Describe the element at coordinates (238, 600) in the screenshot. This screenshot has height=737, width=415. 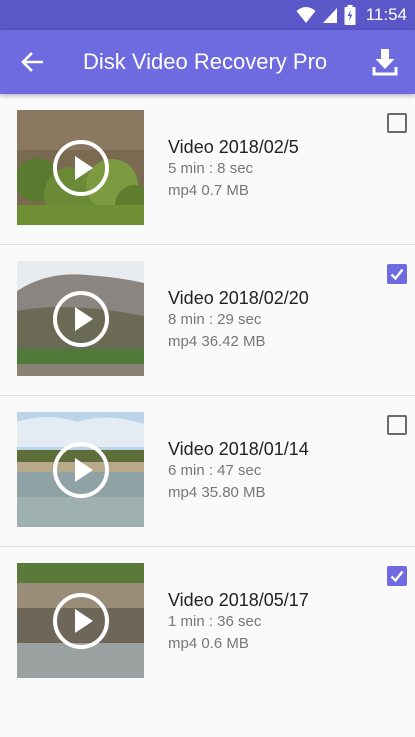
I see `video-title: Video 2018/05/17` at that location.